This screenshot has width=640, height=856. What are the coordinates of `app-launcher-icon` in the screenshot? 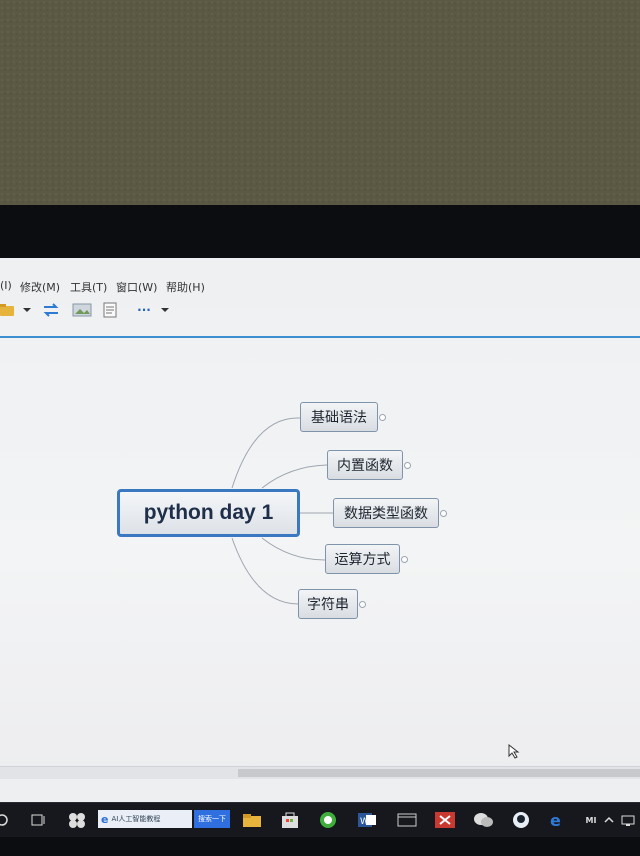 It's located at (77, 820).